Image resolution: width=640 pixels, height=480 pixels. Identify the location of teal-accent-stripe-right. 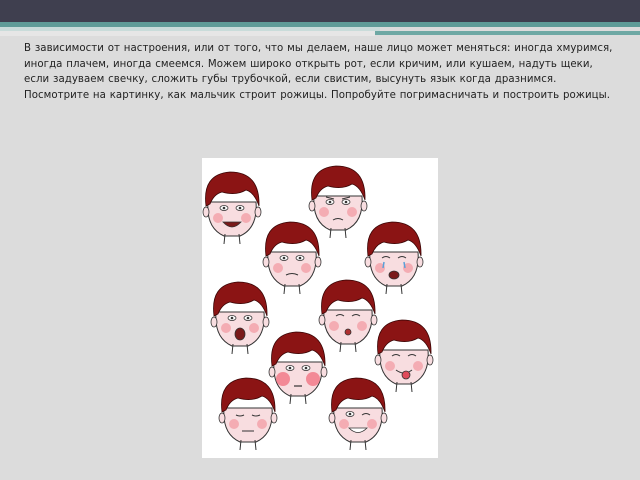
(507, 33).